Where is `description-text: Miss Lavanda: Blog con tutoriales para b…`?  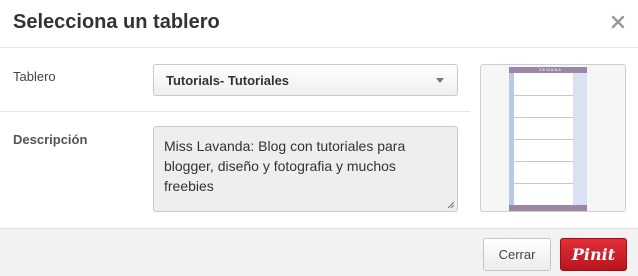
description-text: Miss Lavanda: Blog con tutoriales para b… is located at coordinates (285, 166).